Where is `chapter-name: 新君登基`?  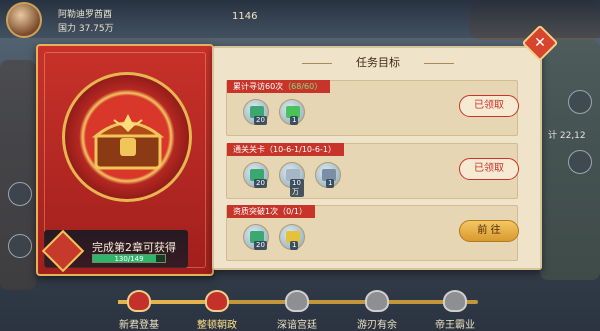
chapter-name: 新君登基 is located at coordinates (139, 325).